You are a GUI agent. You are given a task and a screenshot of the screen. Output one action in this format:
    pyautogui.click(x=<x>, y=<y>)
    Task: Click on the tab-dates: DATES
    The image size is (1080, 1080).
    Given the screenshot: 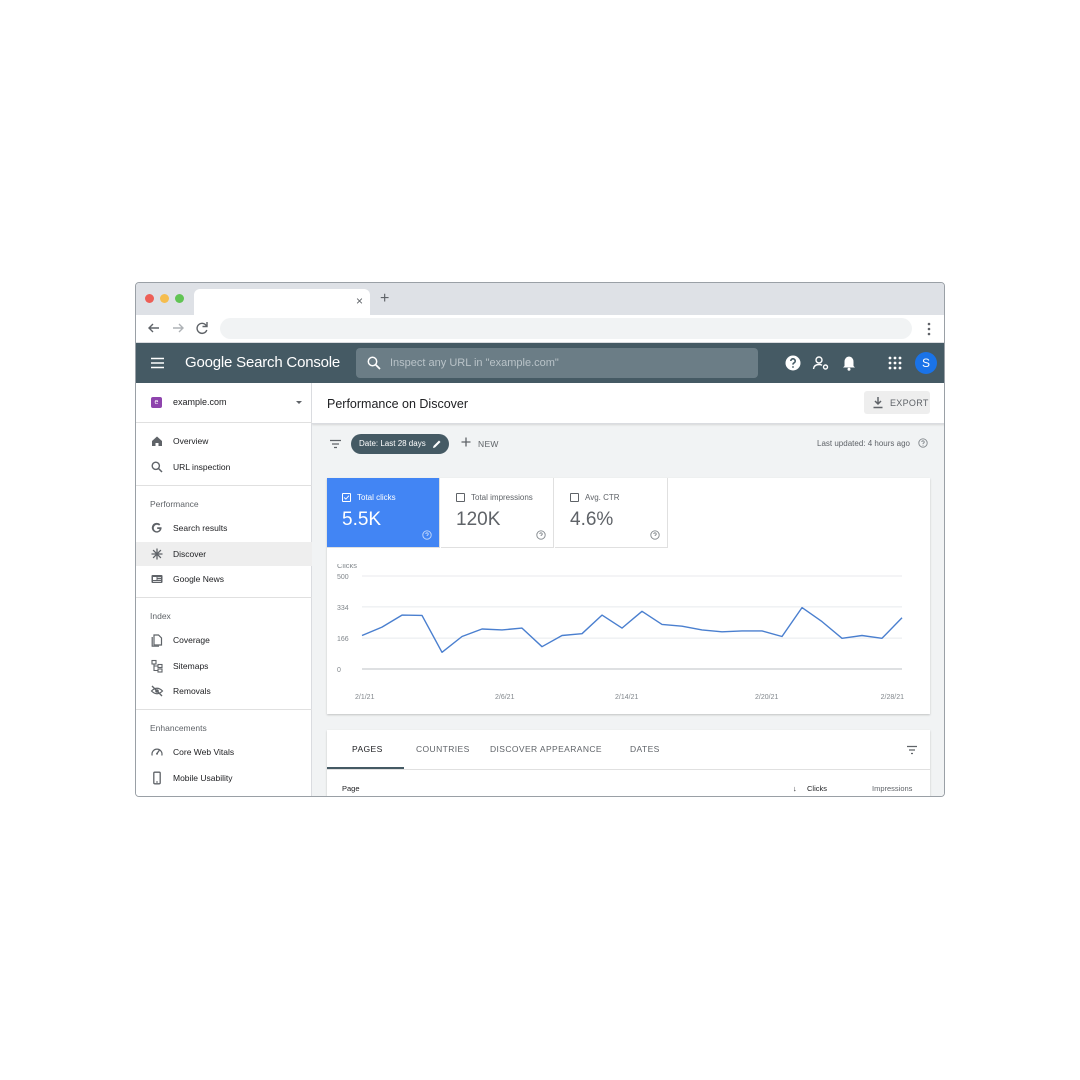 What is the action you would take?
    pyautogui.click(x=645, y=749)
    